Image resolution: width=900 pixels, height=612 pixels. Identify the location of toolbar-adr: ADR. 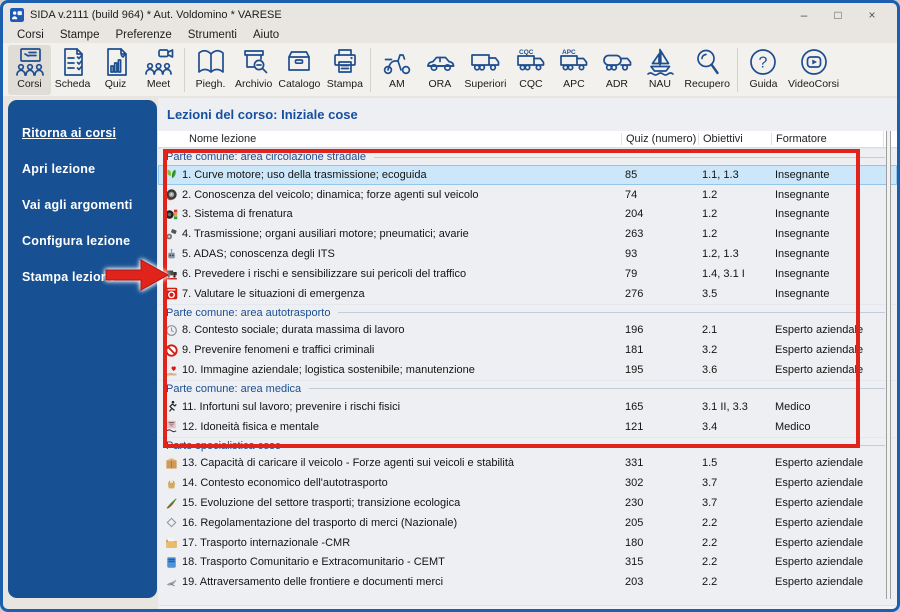
(616, 70).